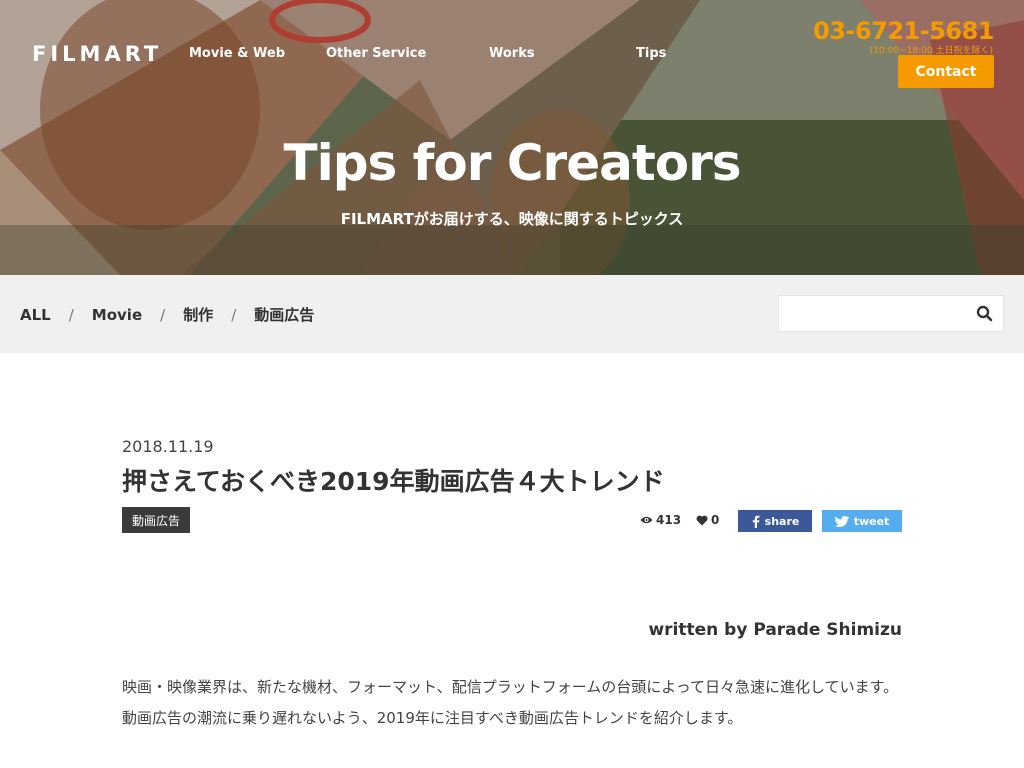  I want to click on nav-other-service: Other Service, so click(376, 53).